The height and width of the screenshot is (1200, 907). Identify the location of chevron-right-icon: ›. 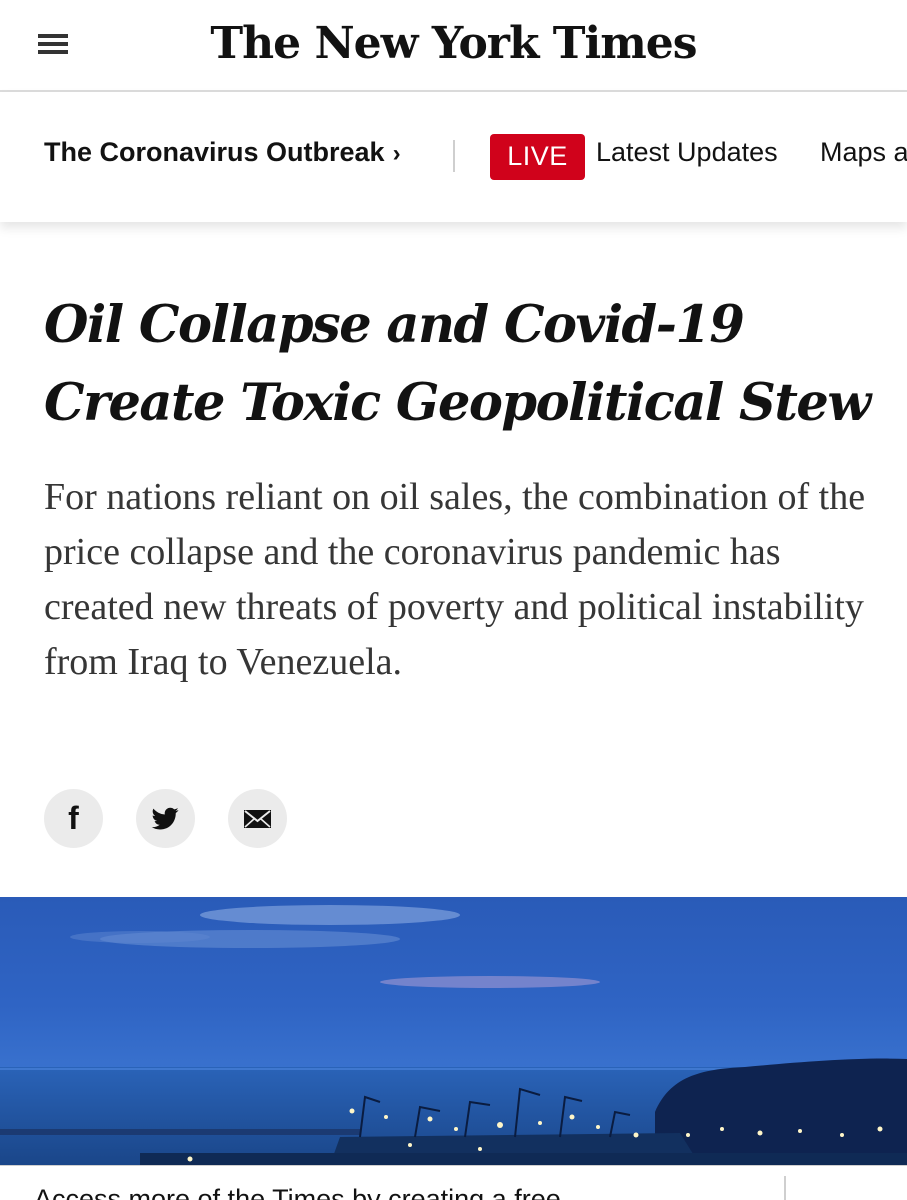
(396, 153).